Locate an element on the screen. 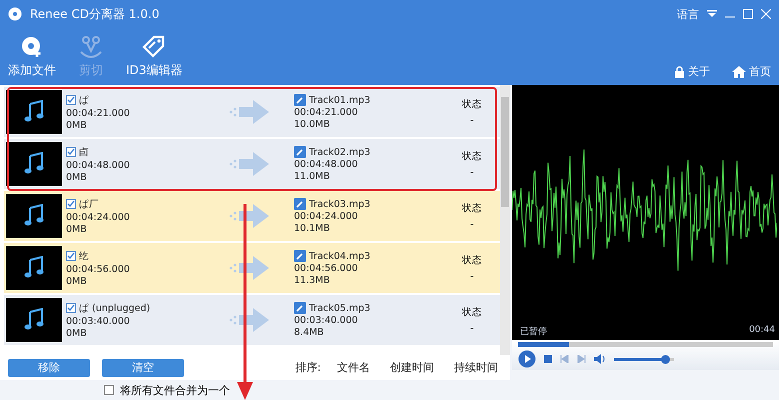  output-size: 8.4MB is located at coordinates (309, 332).